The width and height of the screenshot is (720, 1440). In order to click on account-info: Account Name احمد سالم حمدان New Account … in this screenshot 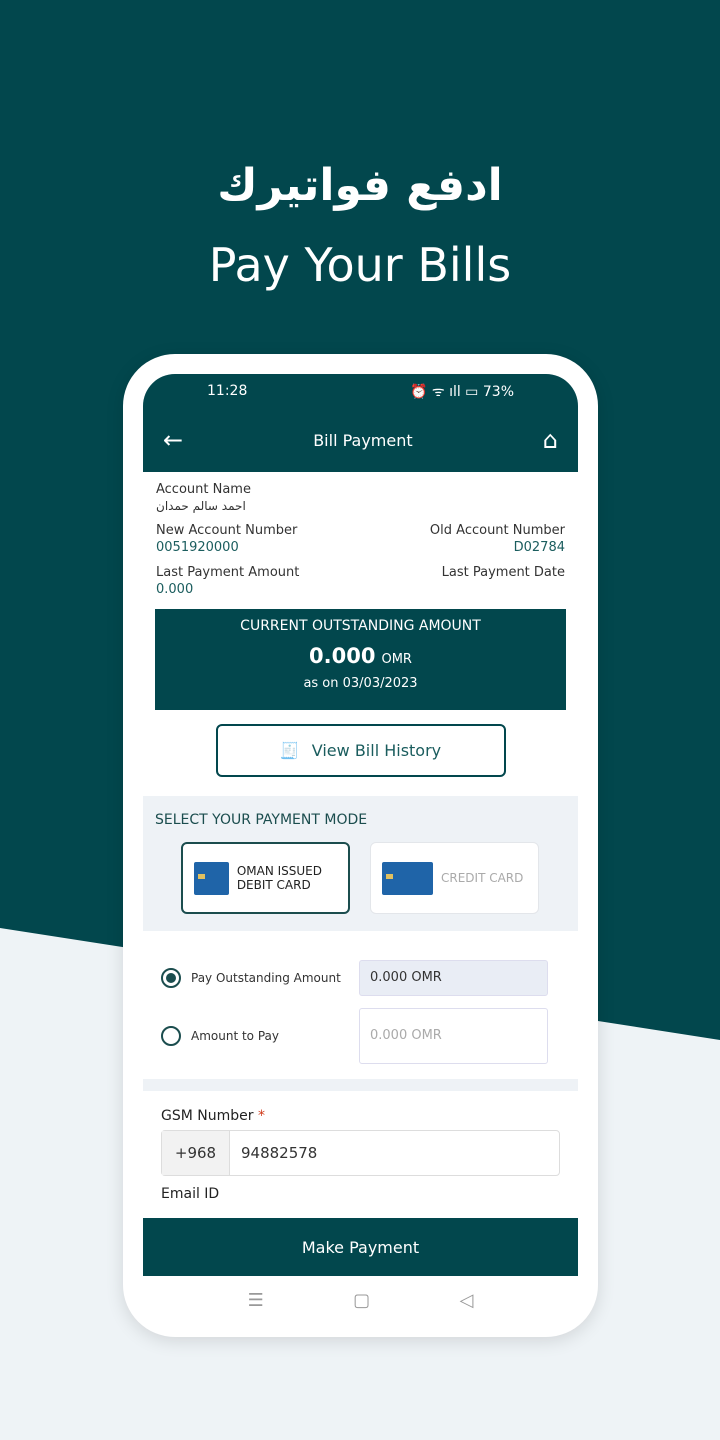, I will do `click(360, 534)`.